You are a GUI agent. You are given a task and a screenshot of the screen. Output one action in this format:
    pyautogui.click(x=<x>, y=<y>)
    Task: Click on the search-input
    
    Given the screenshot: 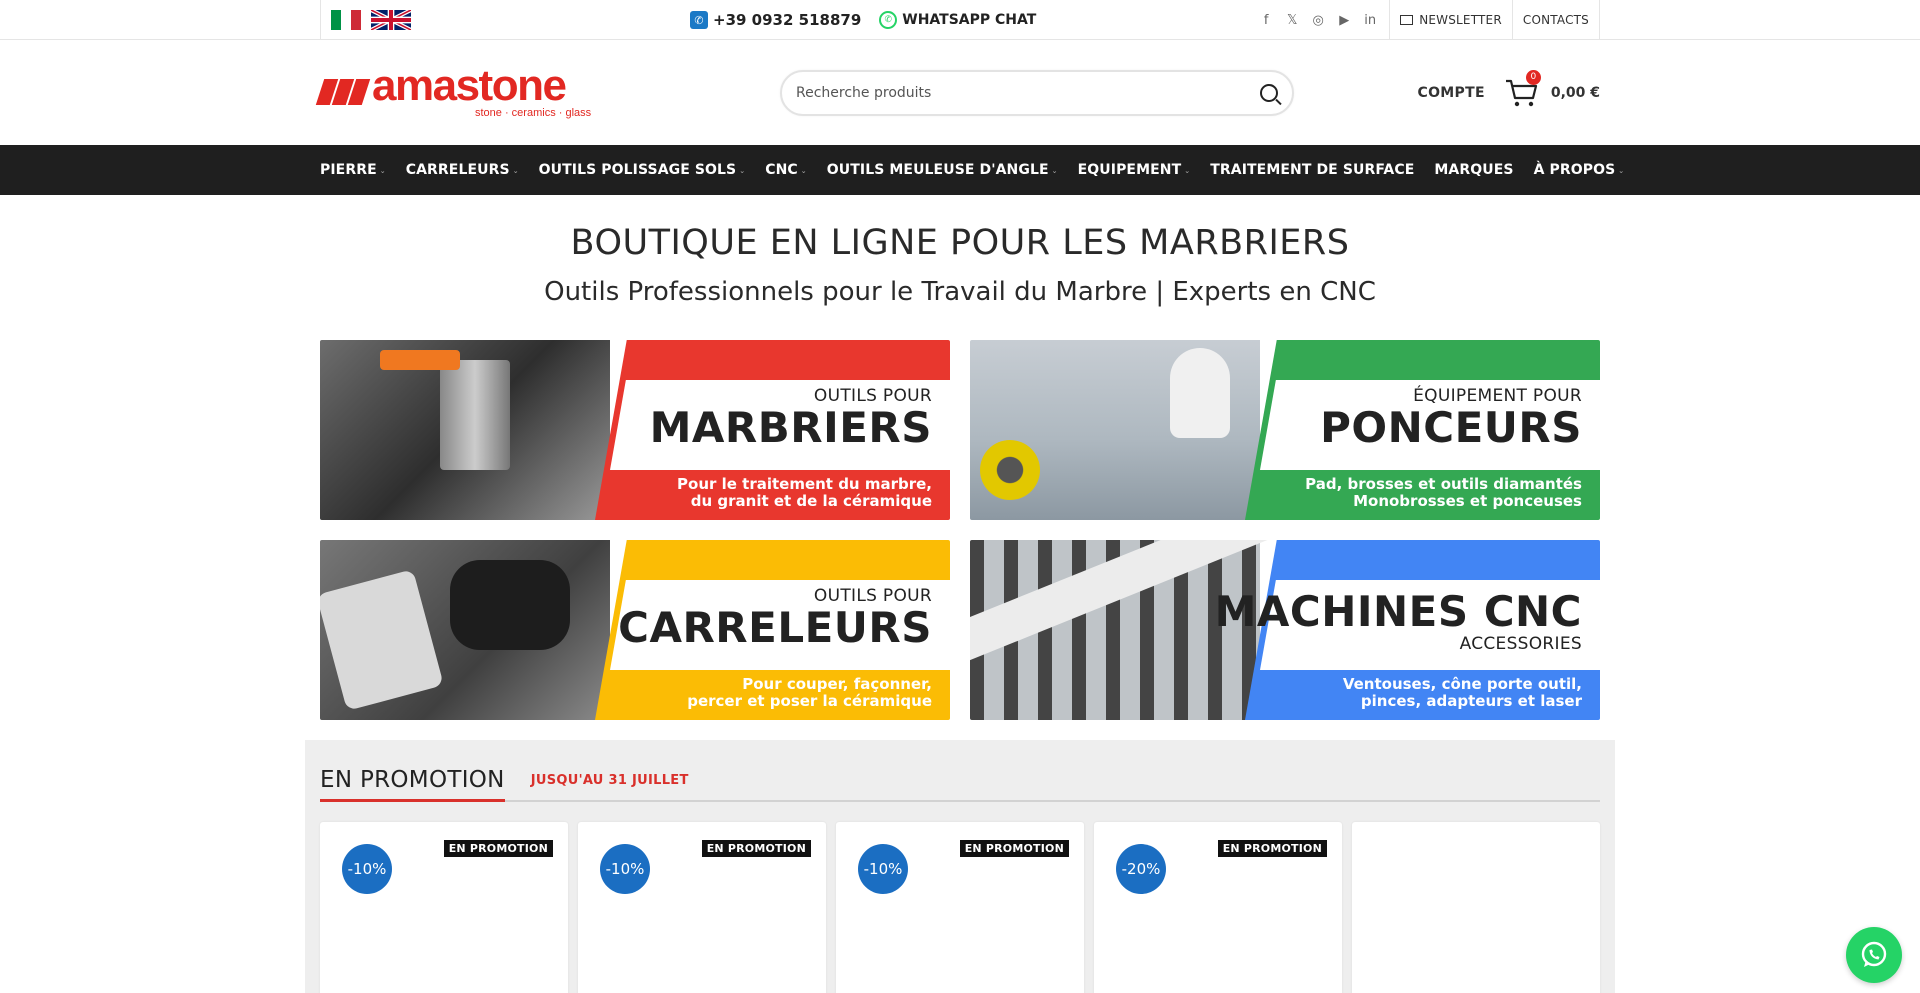 What is the action you would take?
    pyautogui.click(x=1028, y=92)
    